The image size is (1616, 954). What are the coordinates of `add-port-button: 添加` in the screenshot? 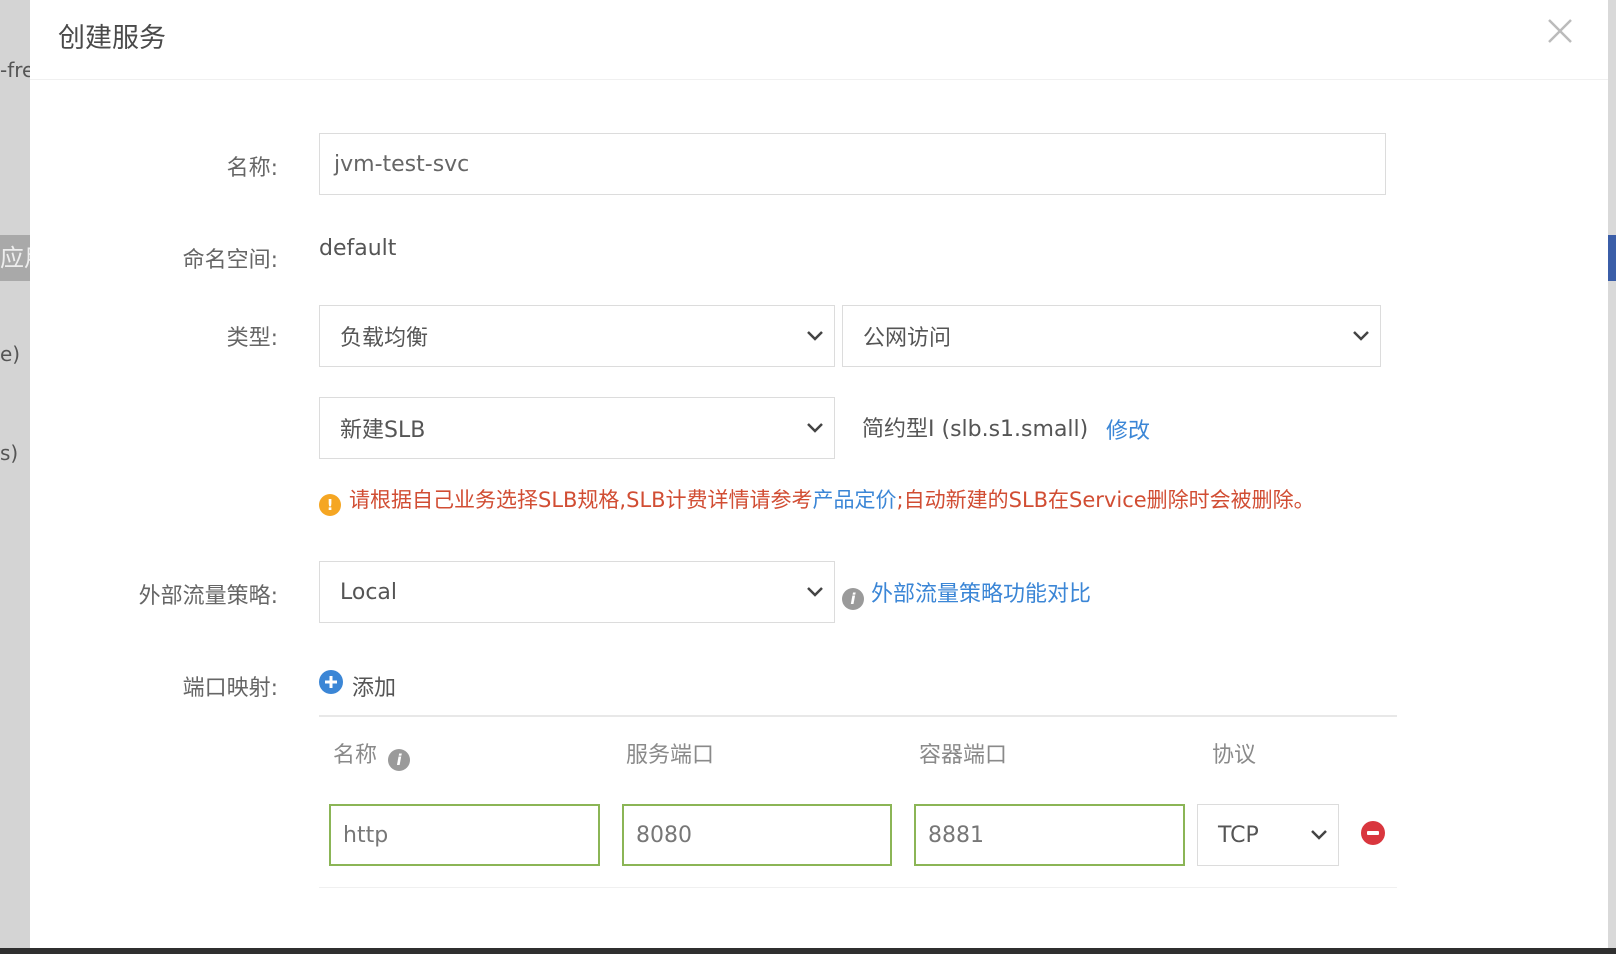 It's located at (374, 686).